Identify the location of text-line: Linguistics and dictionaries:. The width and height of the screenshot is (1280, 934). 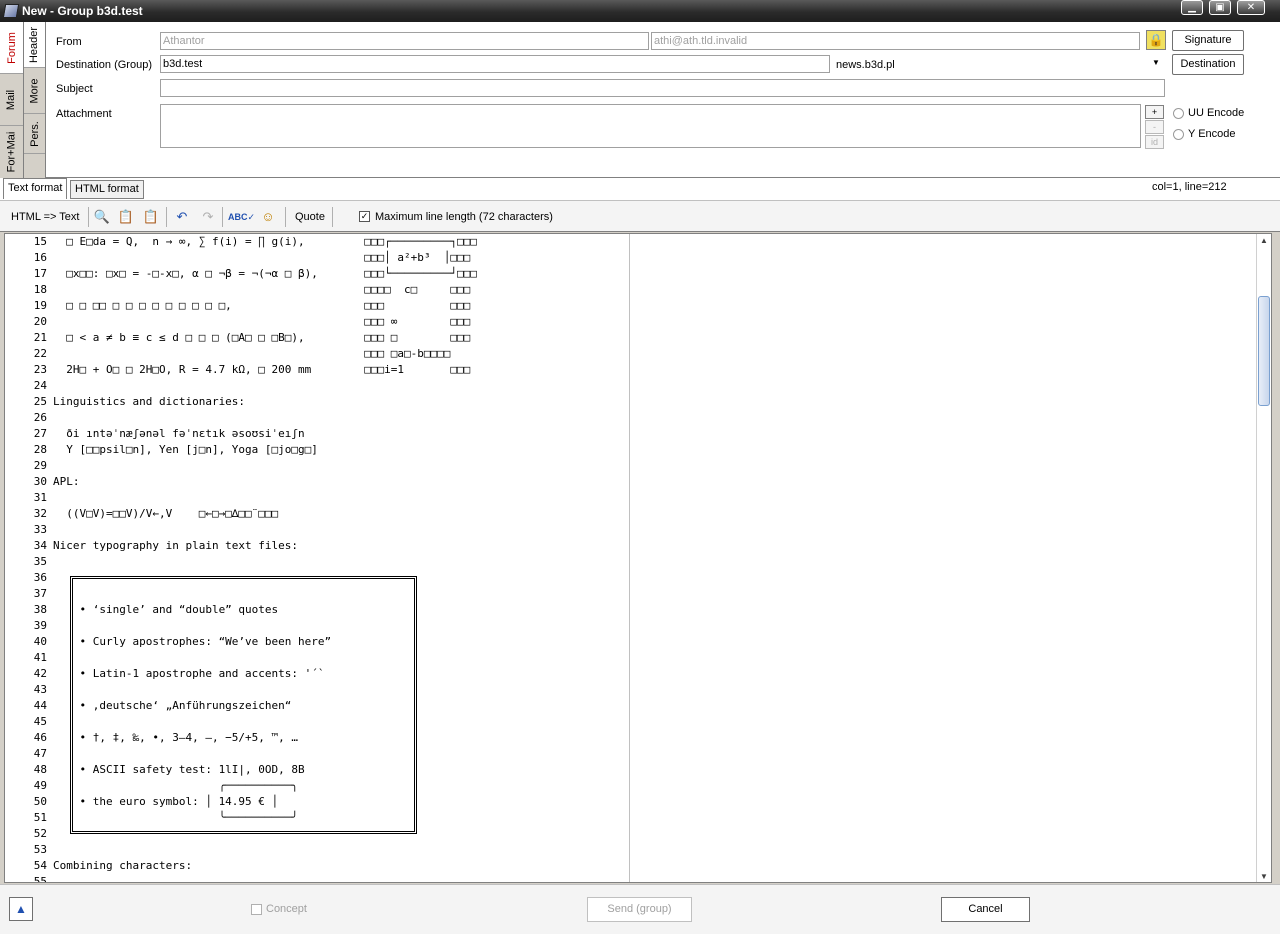
(340, 402).